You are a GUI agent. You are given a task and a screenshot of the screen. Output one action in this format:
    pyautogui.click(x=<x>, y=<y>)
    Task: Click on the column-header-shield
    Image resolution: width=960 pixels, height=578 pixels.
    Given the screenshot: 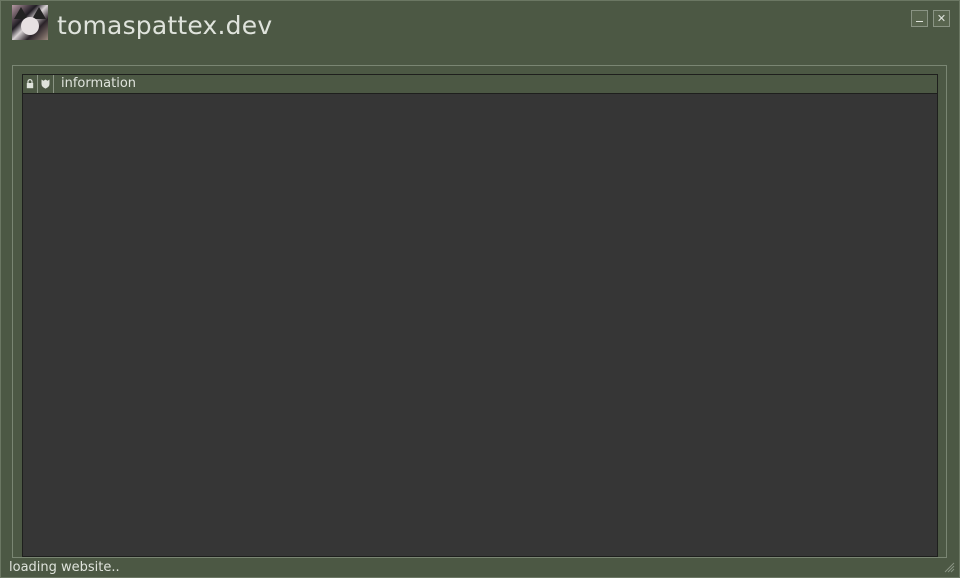 What is the action you would take?
    pyautogui.click(x=46, y=84)
    